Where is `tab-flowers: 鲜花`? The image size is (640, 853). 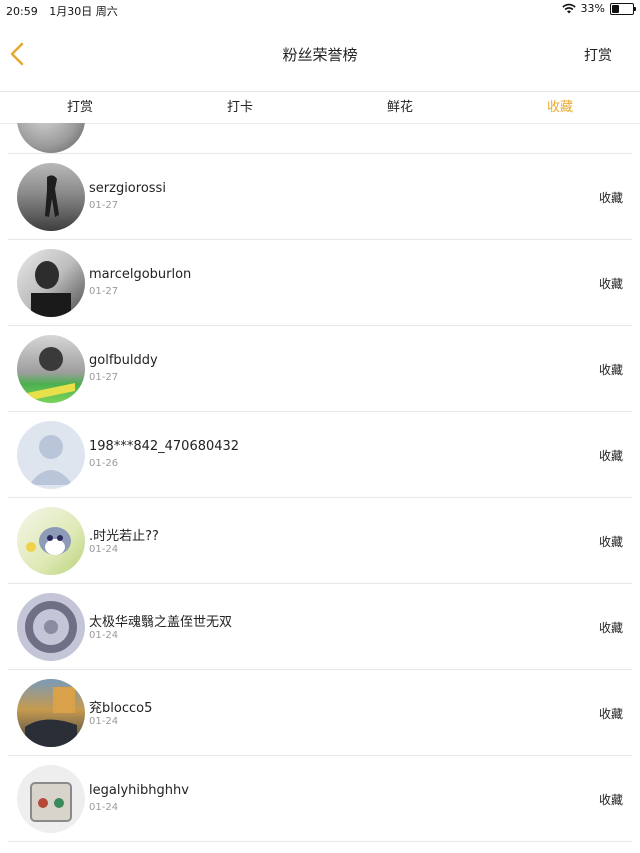
tab-flowers: 鲜花 is located at coordinates (400, 107).